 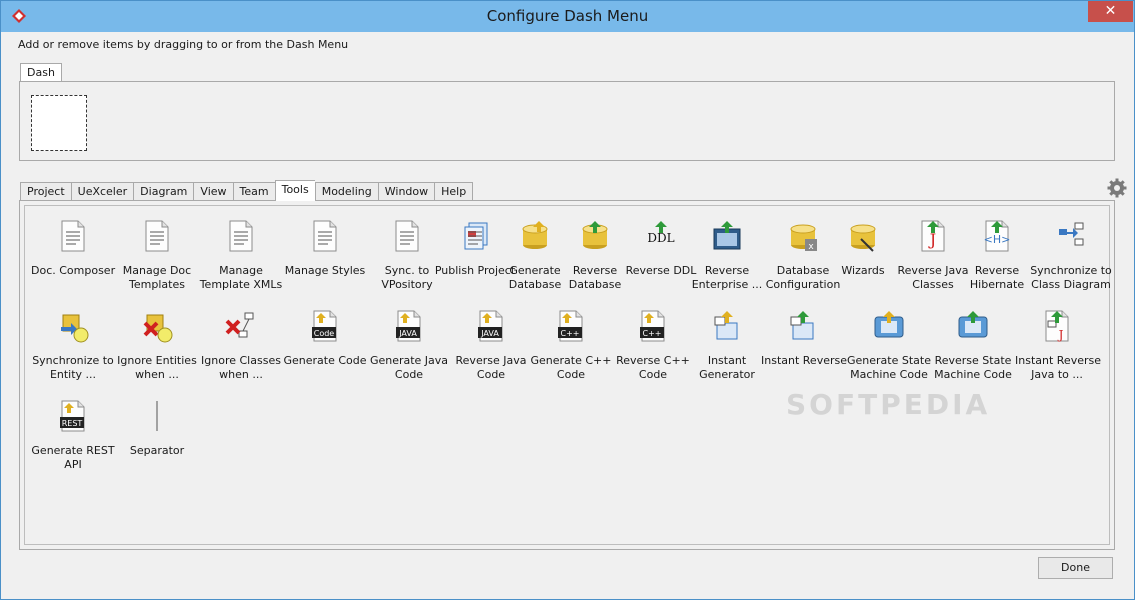 What do you see at coordinates (157, 416) in the screenshot?
I see `separator-icon` at bounding box center [157, 416].